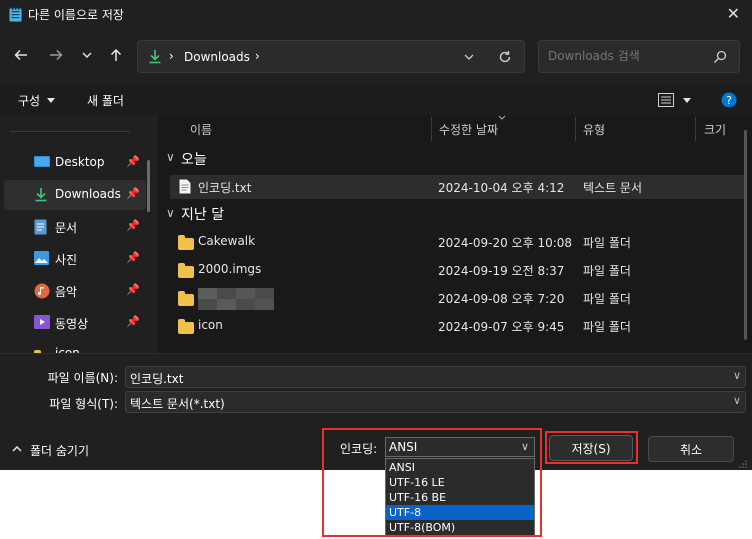 Image resolution: width=752 pixels, height=539 pixels. What do you see at coordinates (185, 186) in the screenshot?
I see `text-file-icon` at bounding box center [185, 186].